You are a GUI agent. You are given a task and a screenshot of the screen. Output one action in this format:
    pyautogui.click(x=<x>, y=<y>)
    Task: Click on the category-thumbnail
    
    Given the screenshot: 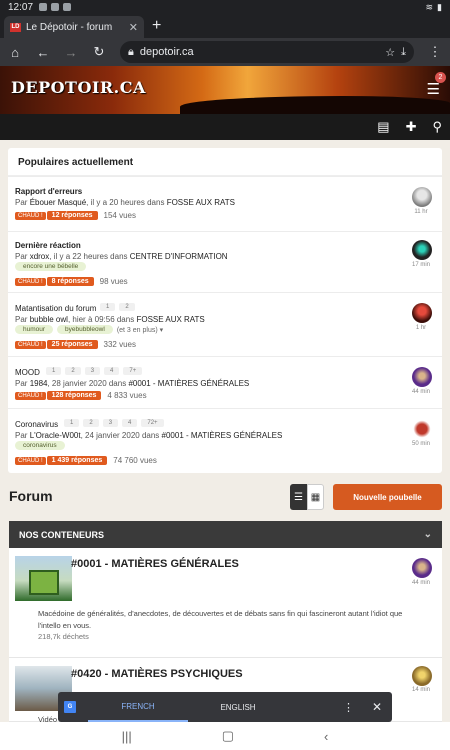 What is the action you would take?
    pyautogui.click(x=43, y=578)
    